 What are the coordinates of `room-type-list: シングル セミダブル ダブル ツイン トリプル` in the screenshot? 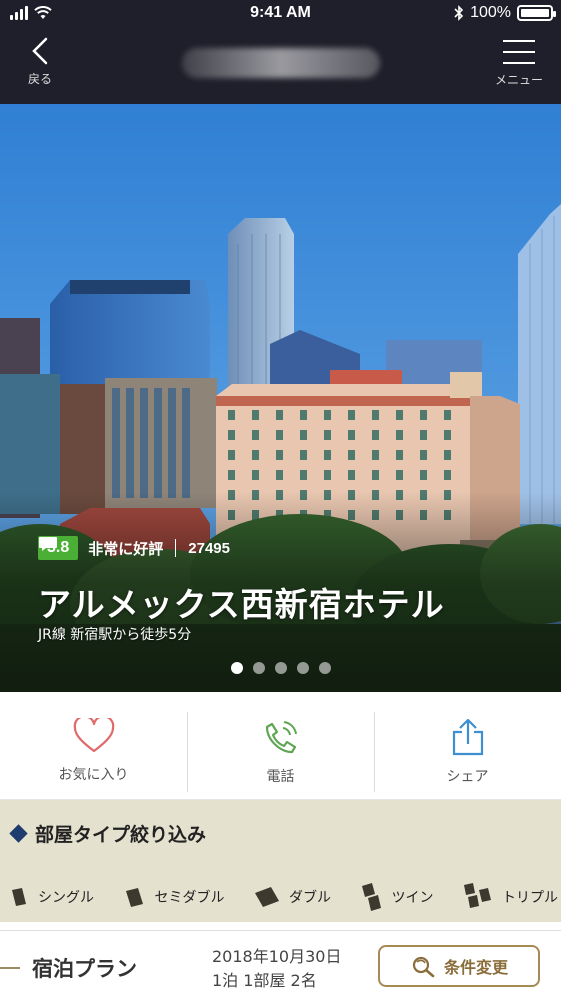 It's located at (283, 897).